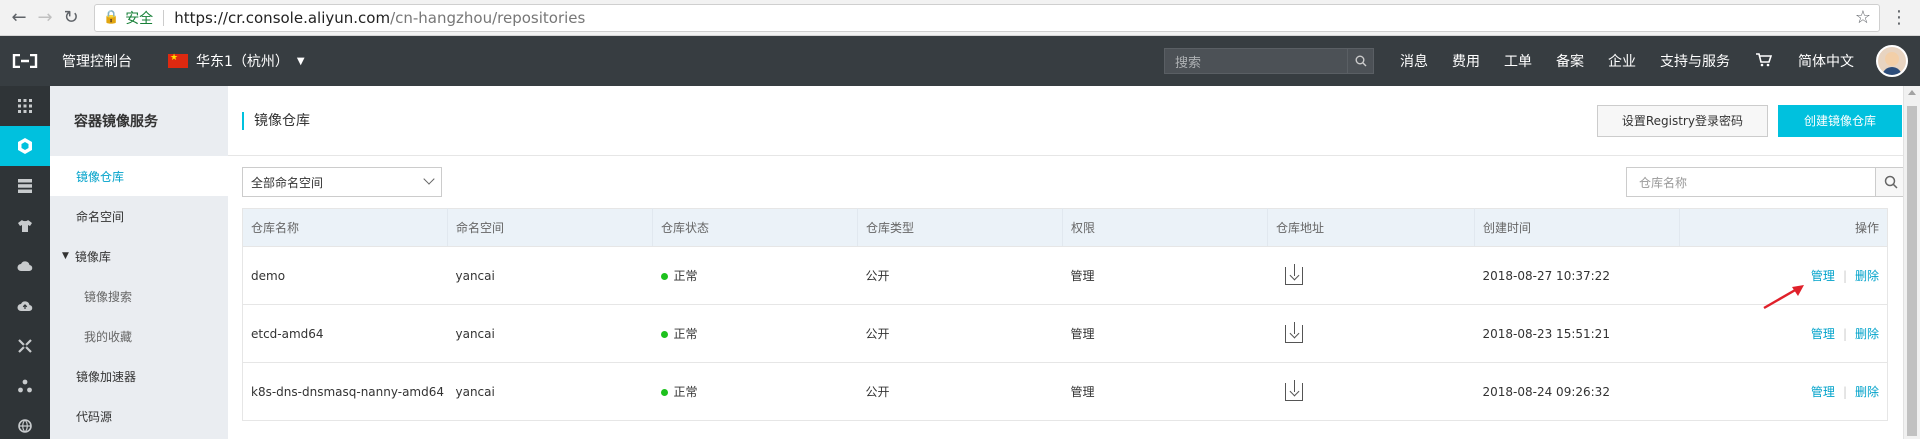  What do you see at coordinates (282, 17) in the screenshot?
I see `url-host: https://cr.console.aliyun.com` at bounding box center [282, 17].